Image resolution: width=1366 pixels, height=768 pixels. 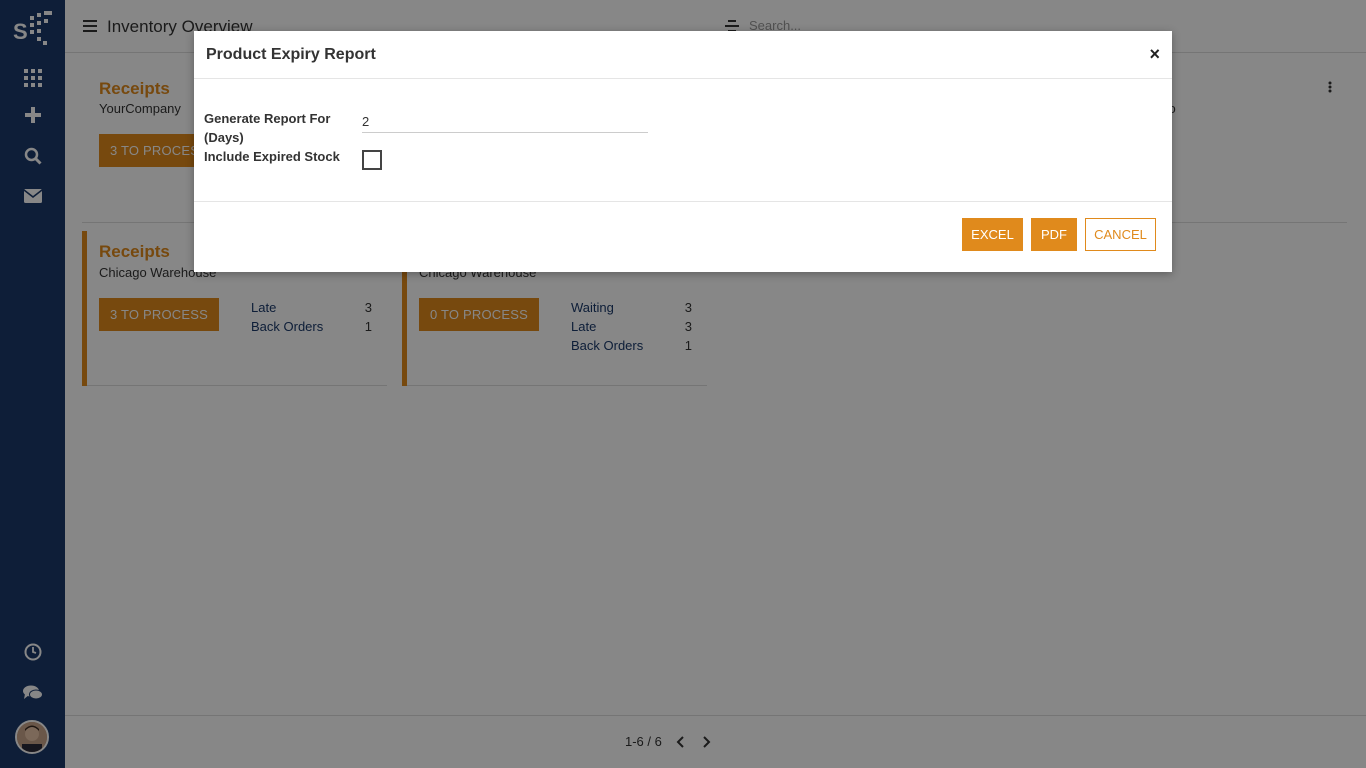 I want to click on days-input, so click(x=505, y=122).